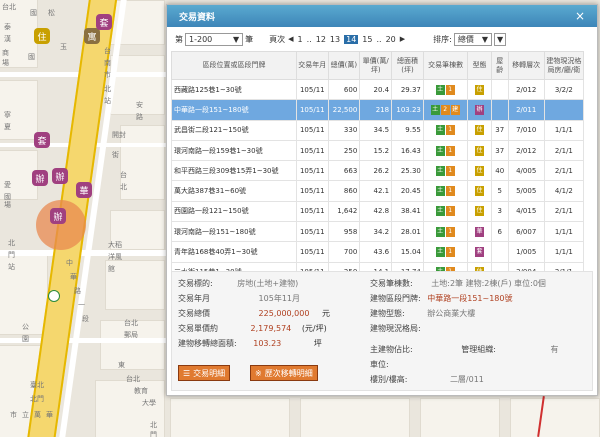 This screenshot has height=437, width=600. I want to click on map-label: 立, so click(25, 415).